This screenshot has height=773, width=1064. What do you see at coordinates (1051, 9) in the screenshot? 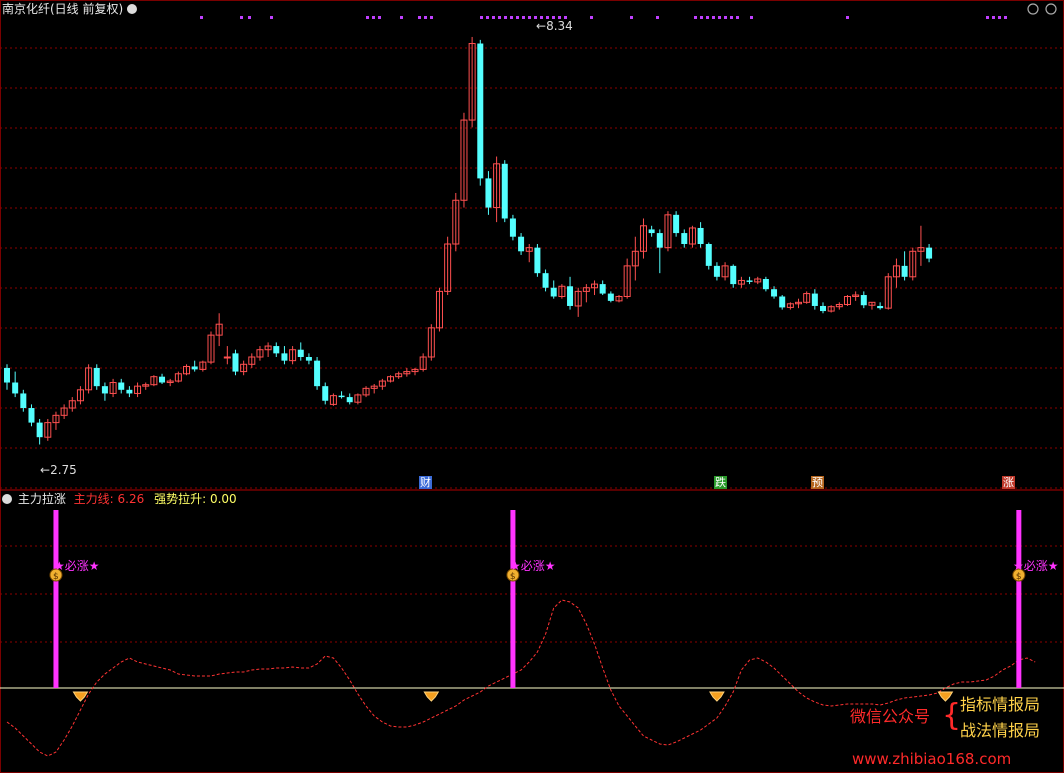
I see `close-icon` at bounding box center [1051, 9].